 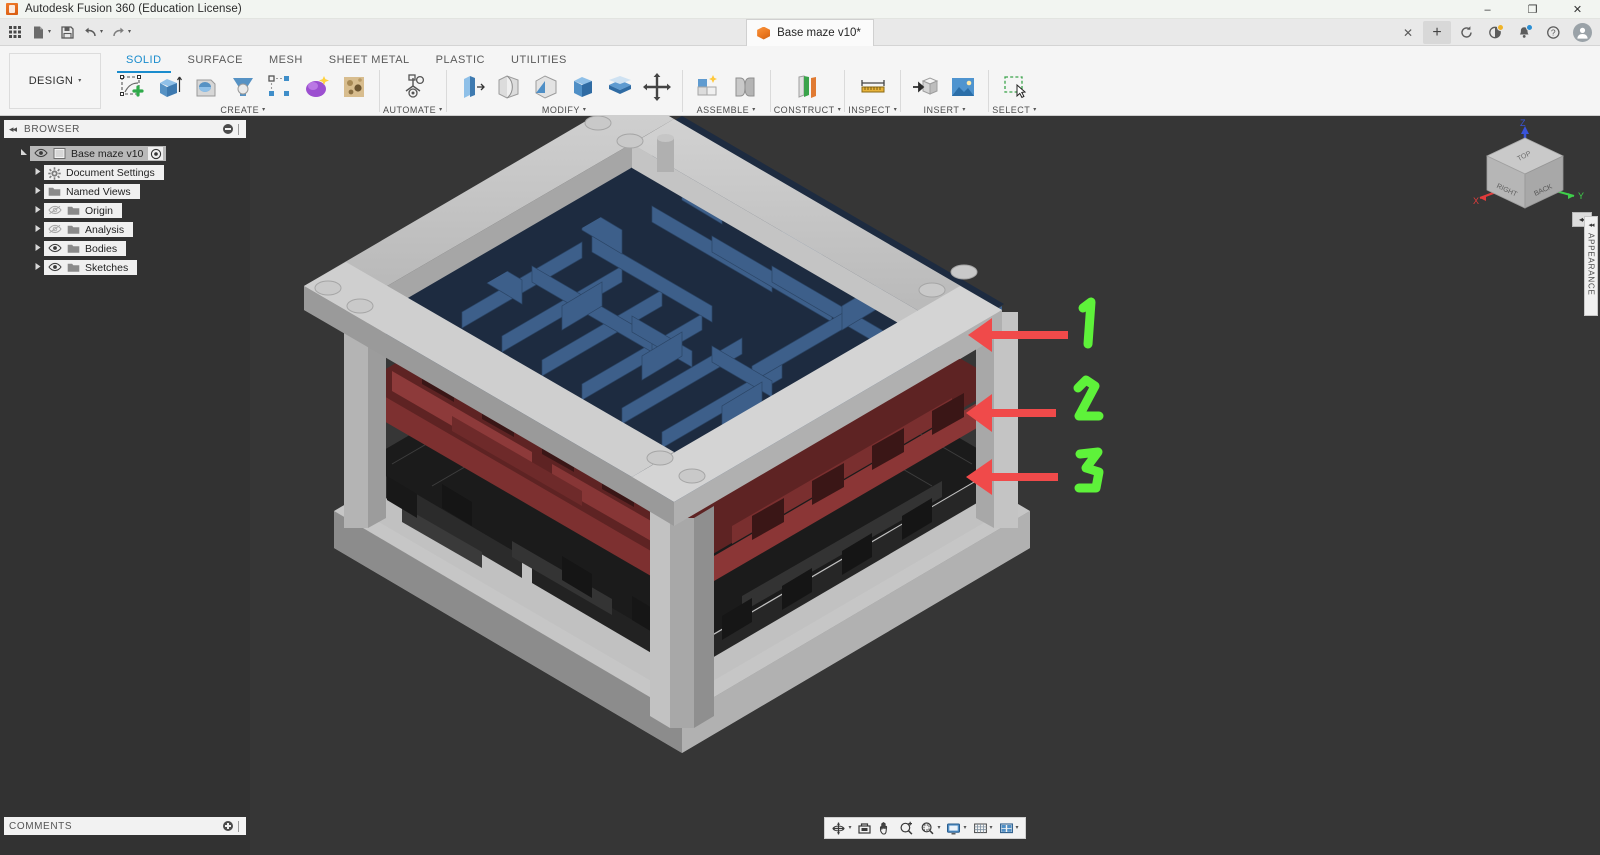 I want to click on zoom-plus-icon, so click(x=906, y=828).